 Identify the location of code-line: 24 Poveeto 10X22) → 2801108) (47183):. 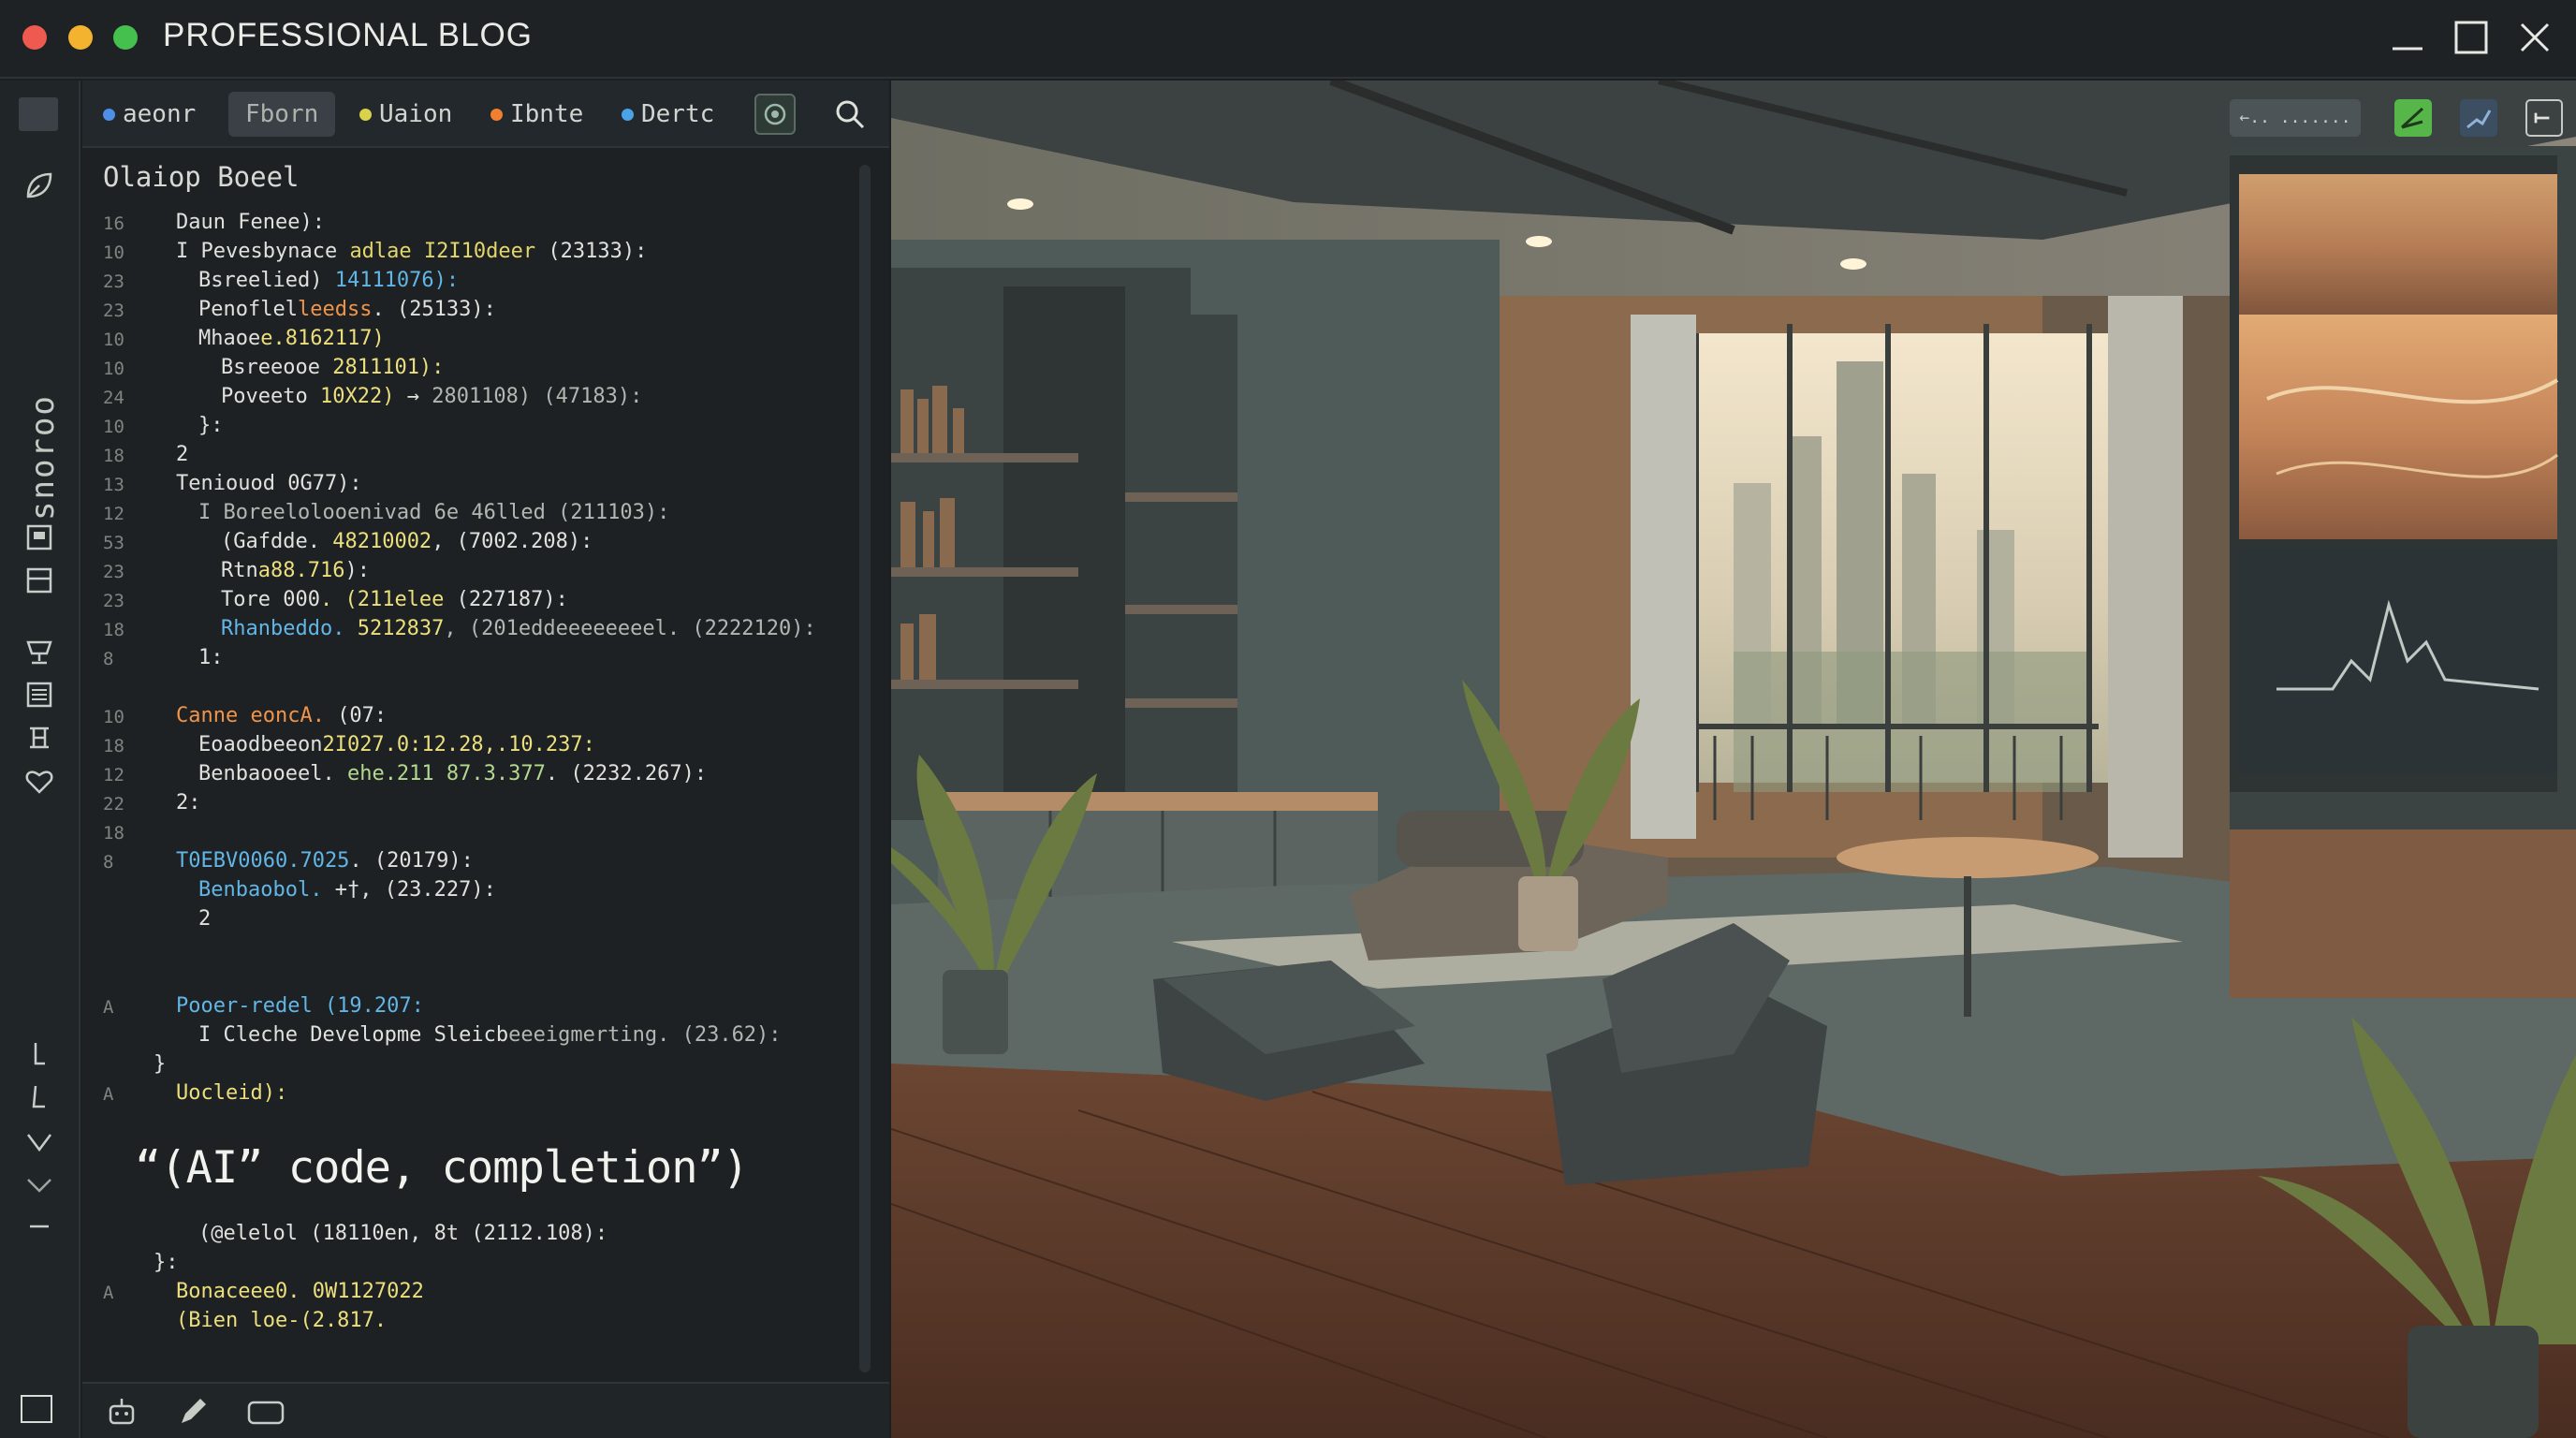
(470, 398).